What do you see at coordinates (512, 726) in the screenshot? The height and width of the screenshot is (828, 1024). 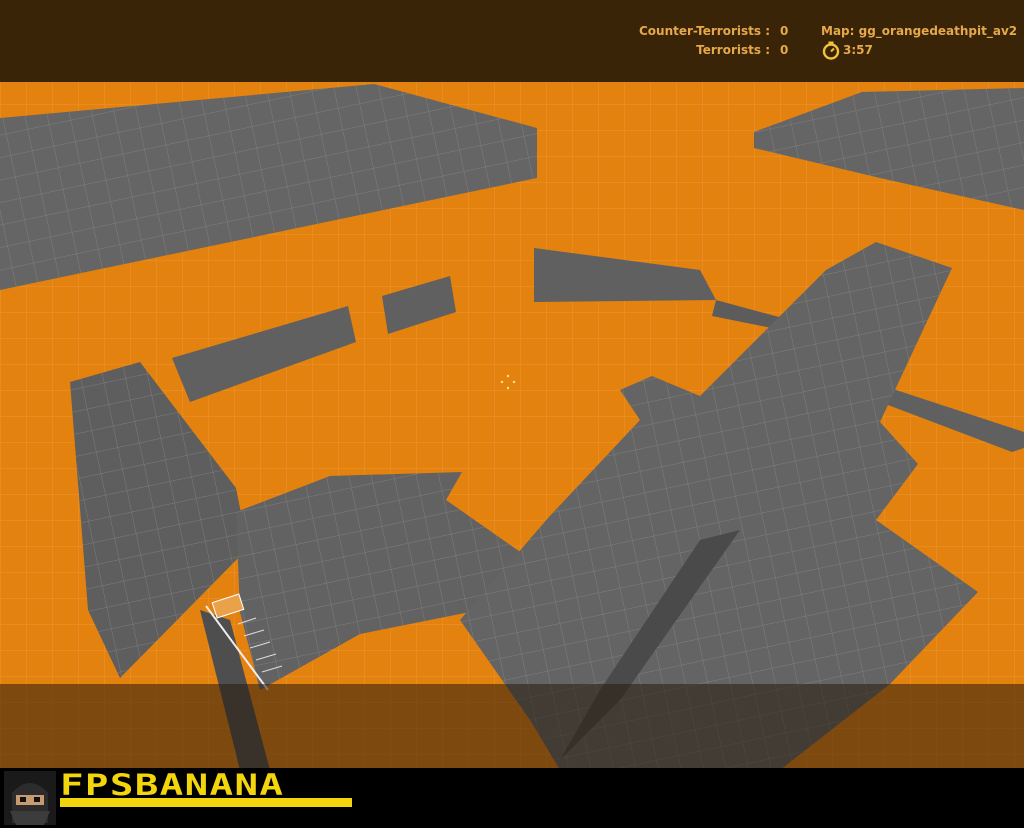 I see `hud-bottom-bar` at bounding box center [512, 726].